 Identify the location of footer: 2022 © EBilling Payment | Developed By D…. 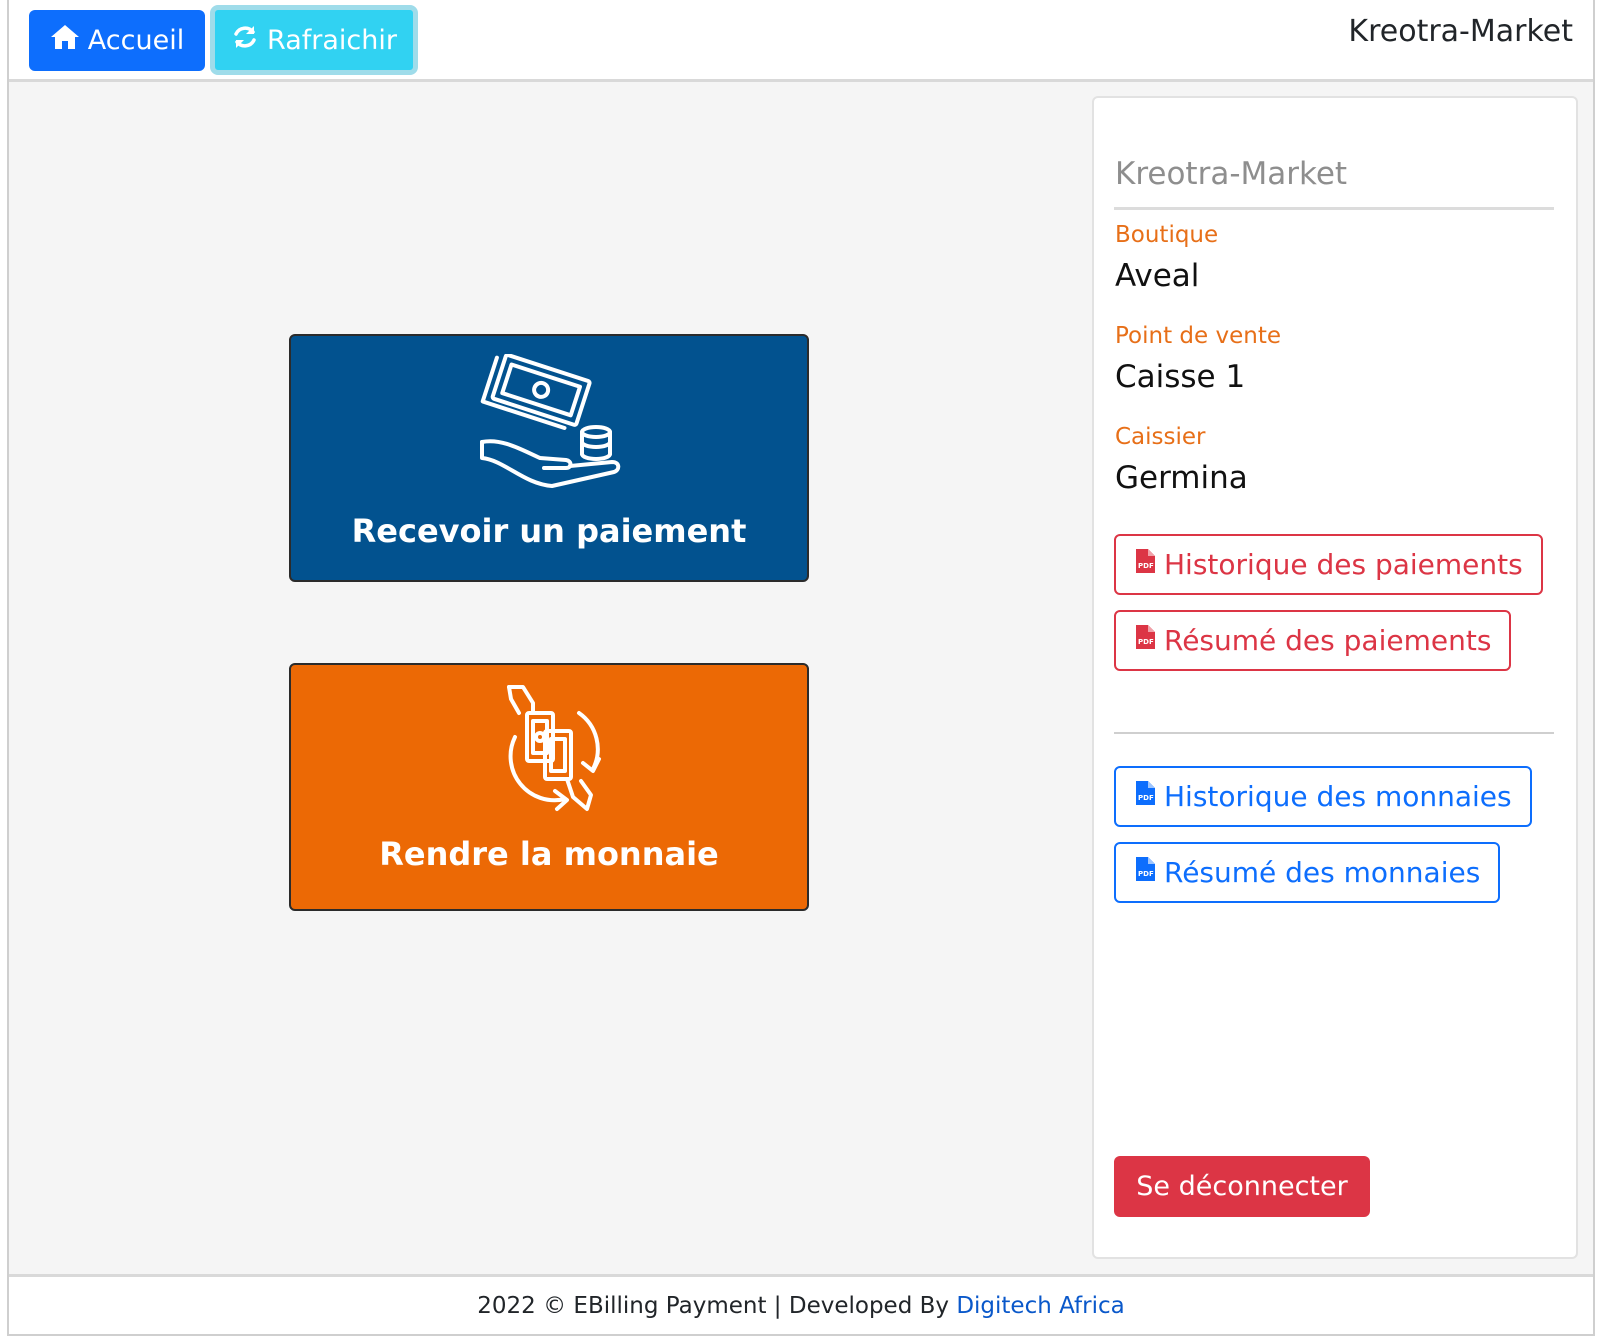
(801, 1304).